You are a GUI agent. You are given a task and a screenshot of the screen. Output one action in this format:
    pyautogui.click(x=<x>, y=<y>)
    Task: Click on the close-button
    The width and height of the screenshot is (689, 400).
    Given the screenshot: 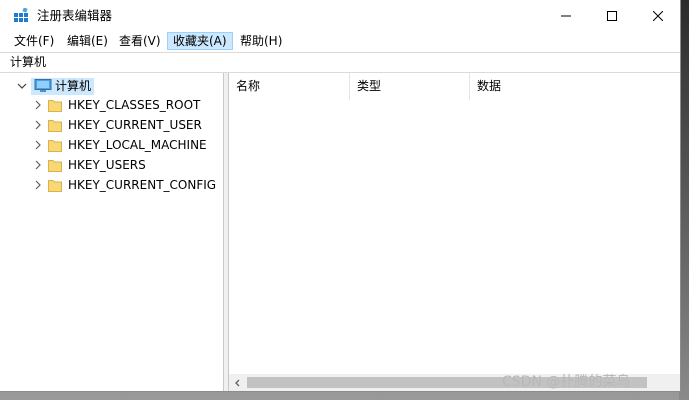 What is the action you would take?
    pyautogui.click(x=658, y=15)
    